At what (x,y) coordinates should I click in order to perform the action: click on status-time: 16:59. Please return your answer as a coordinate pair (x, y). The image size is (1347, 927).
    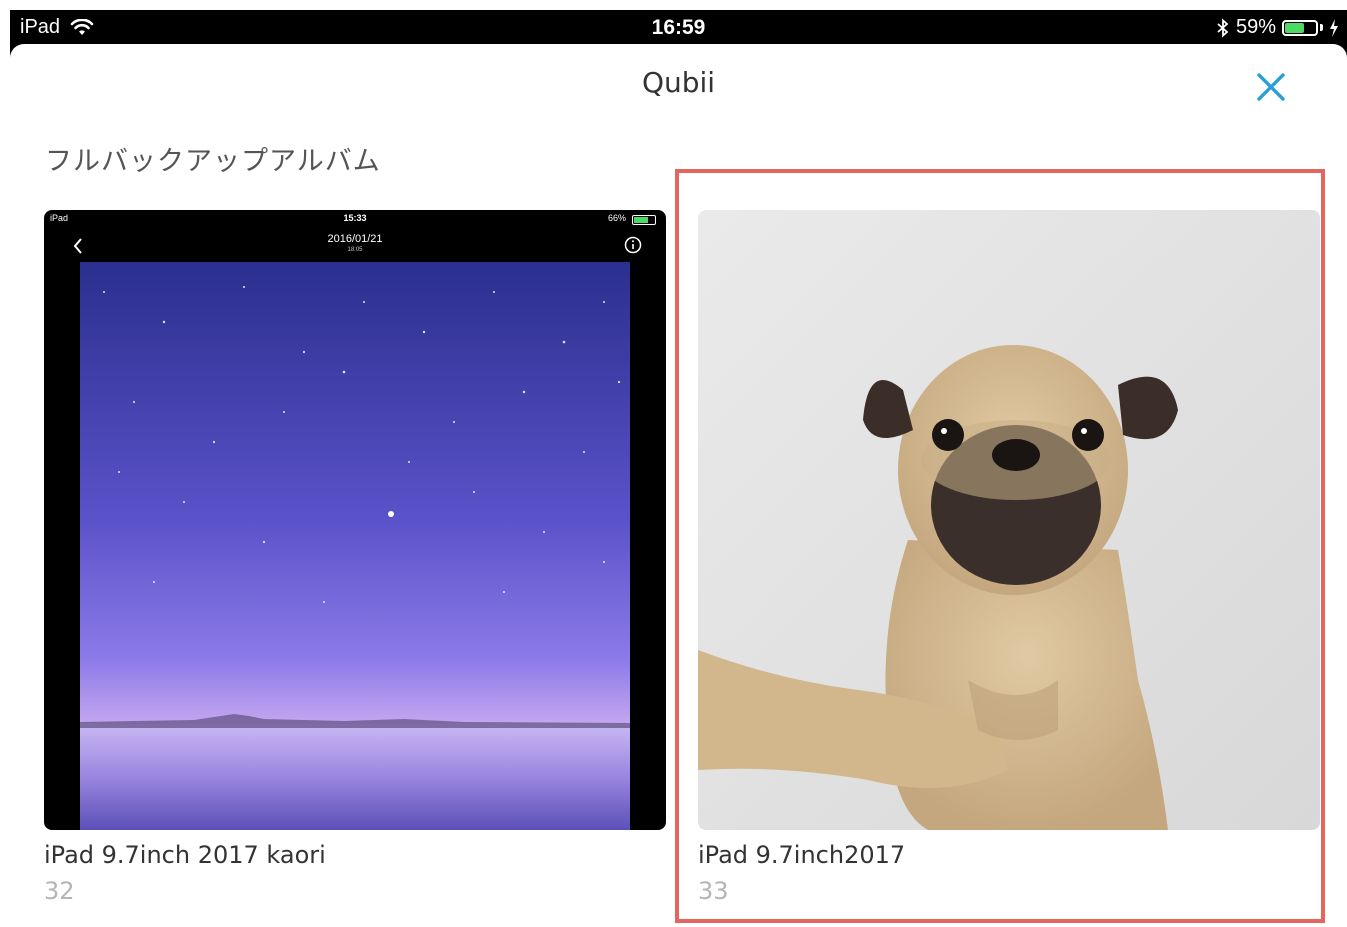
    Looking at the image, I should click on (678, 27).